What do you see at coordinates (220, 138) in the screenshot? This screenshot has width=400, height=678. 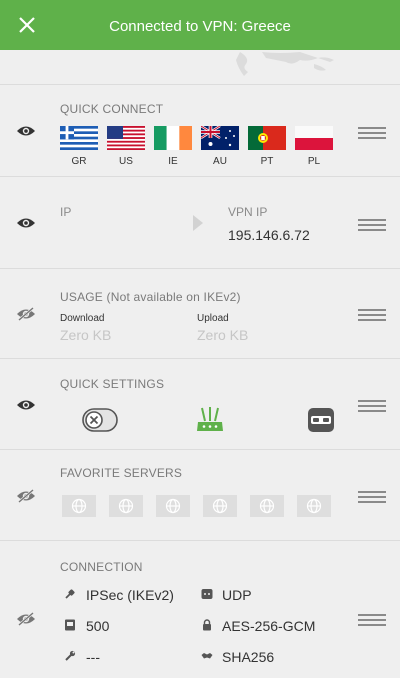 I see `australia-flag-icon` at bounding box center [220, 138].